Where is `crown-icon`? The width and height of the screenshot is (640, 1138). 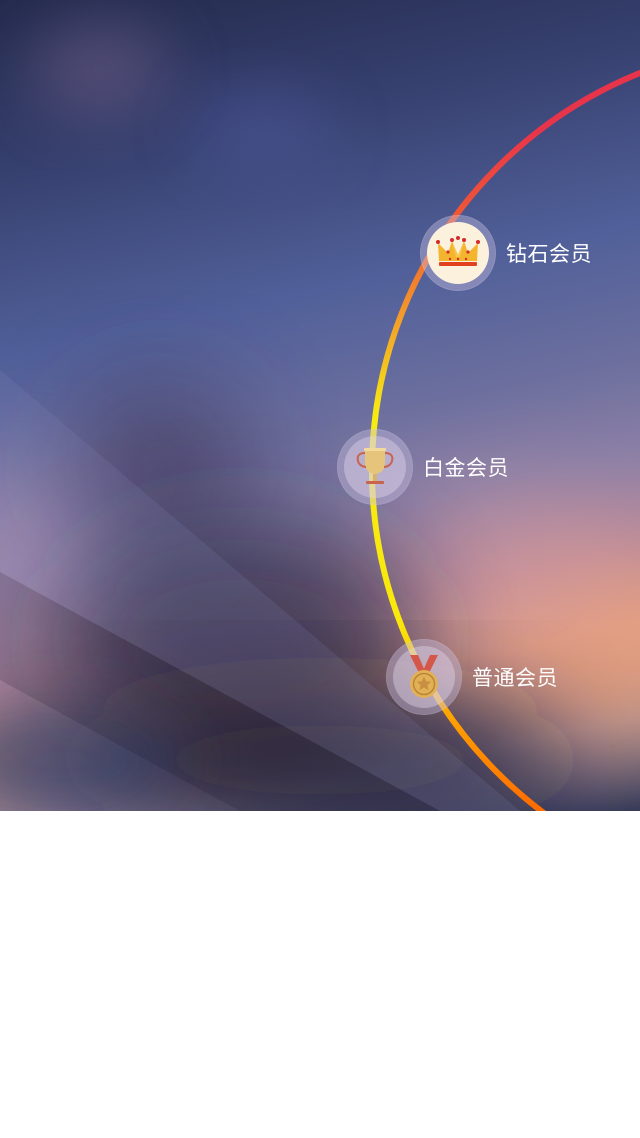
crown-icon is located at coordinates (458, 251).